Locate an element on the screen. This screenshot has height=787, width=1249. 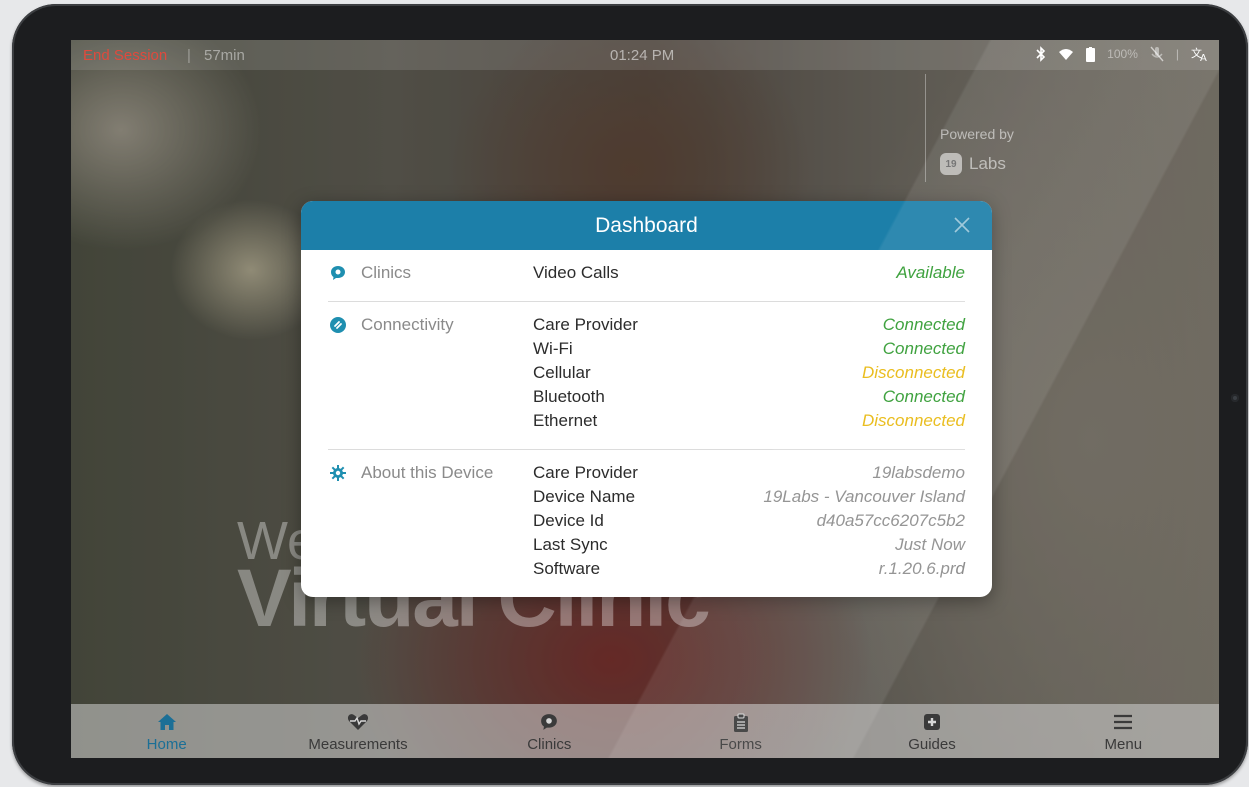
row-key: Cellular is located at coordinates (562, 372).